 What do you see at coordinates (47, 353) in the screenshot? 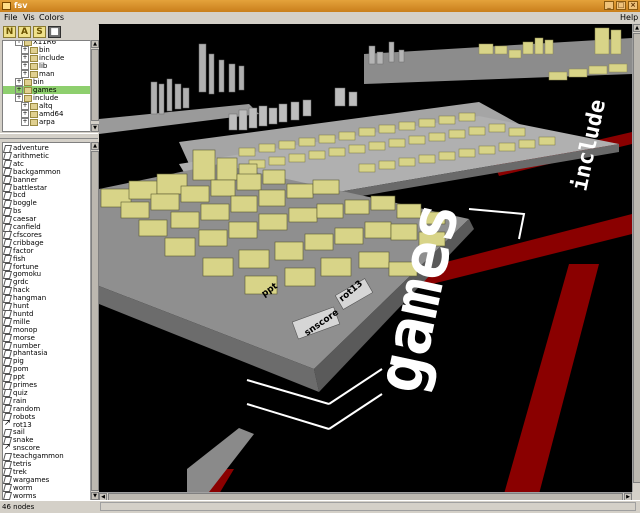
I see `file-list-item: phantasia` at bounding box center [47, 353].